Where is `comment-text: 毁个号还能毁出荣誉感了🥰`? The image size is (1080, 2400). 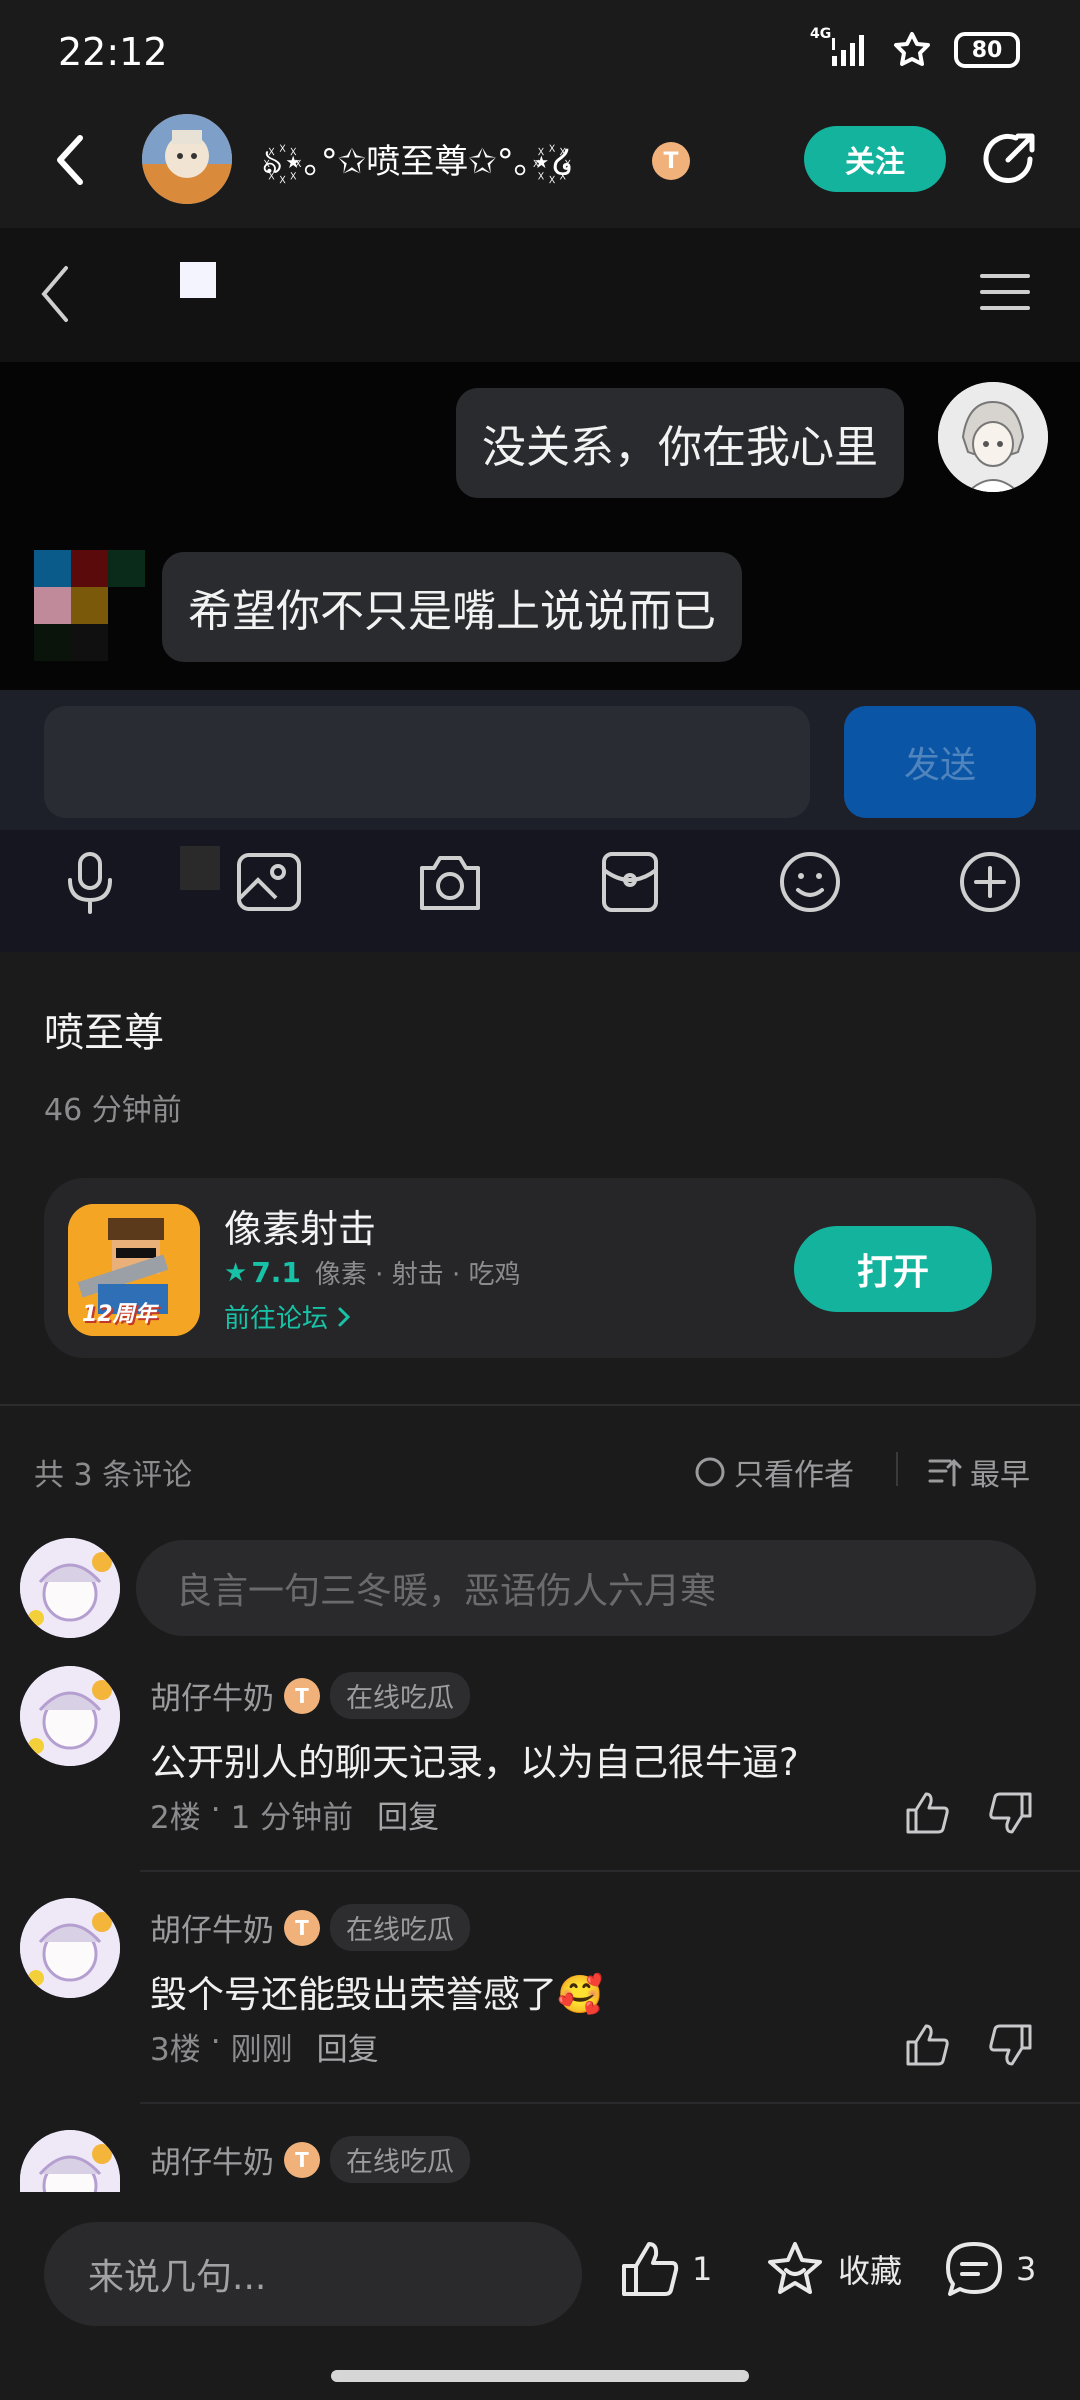
comment-text: 毁个号还能毁出荣誉感了🥰 is located at coordinates (377, 1994).